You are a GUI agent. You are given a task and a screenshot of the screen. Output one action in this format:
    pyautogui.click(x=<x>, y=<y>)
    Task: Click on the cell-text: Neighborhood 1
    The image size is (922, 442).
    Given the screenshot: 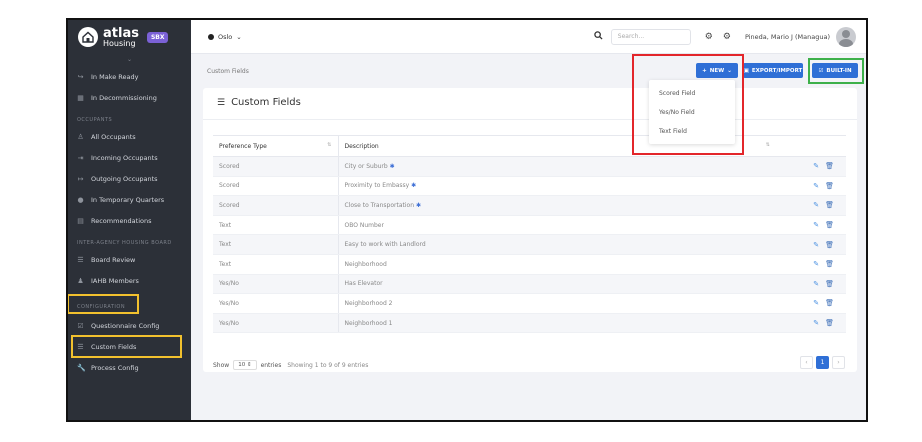 What is the action you would take?
    pyautogui.click(x=368, y=323)
    